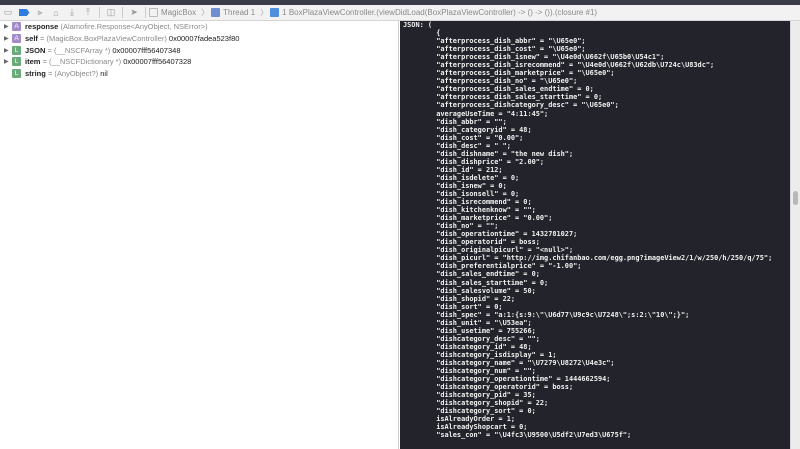 The image size is (800, 449). What do you see at coordinates (469, 330) in the screenshot?
I see `console-line: "dish_usetime" = 755266;` at bounding box center [469, 330].